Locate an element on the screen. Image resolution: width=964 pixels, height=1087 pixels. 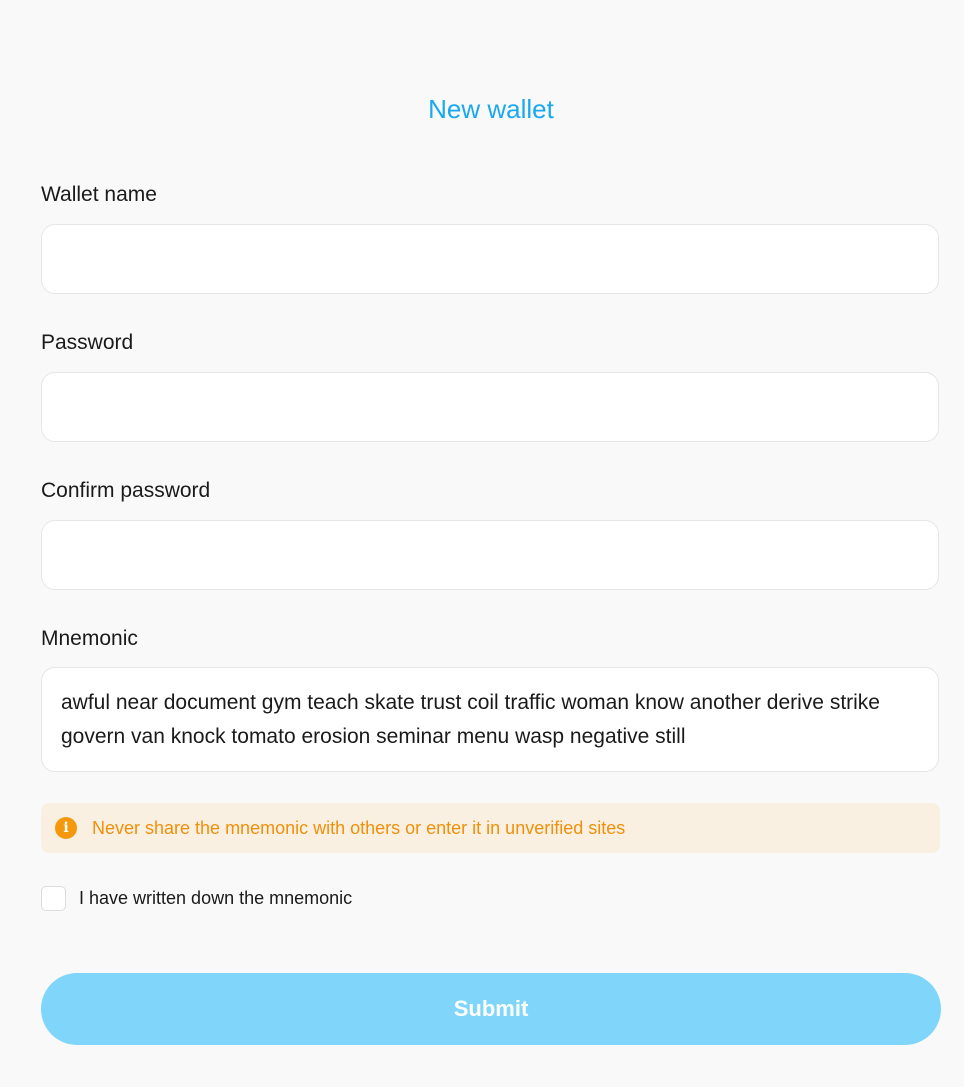
wallet-name-input is located at coordinates (490, 259).